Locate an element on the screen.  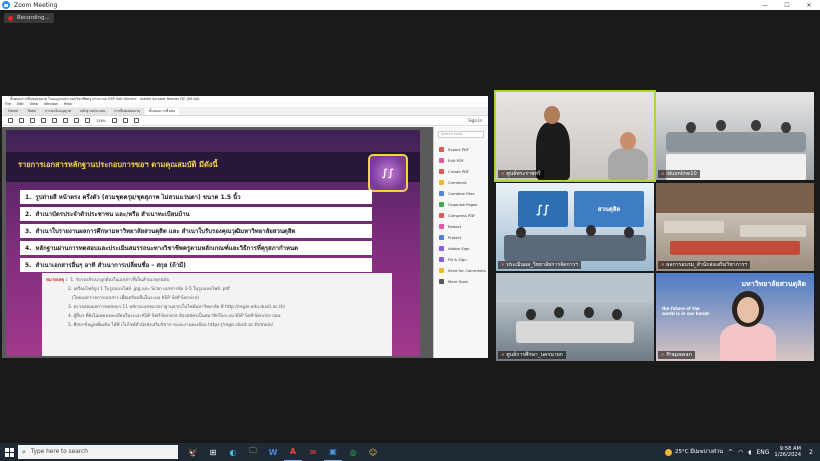
participant-tile: iduonline10 is located at coordinates (735, 136).